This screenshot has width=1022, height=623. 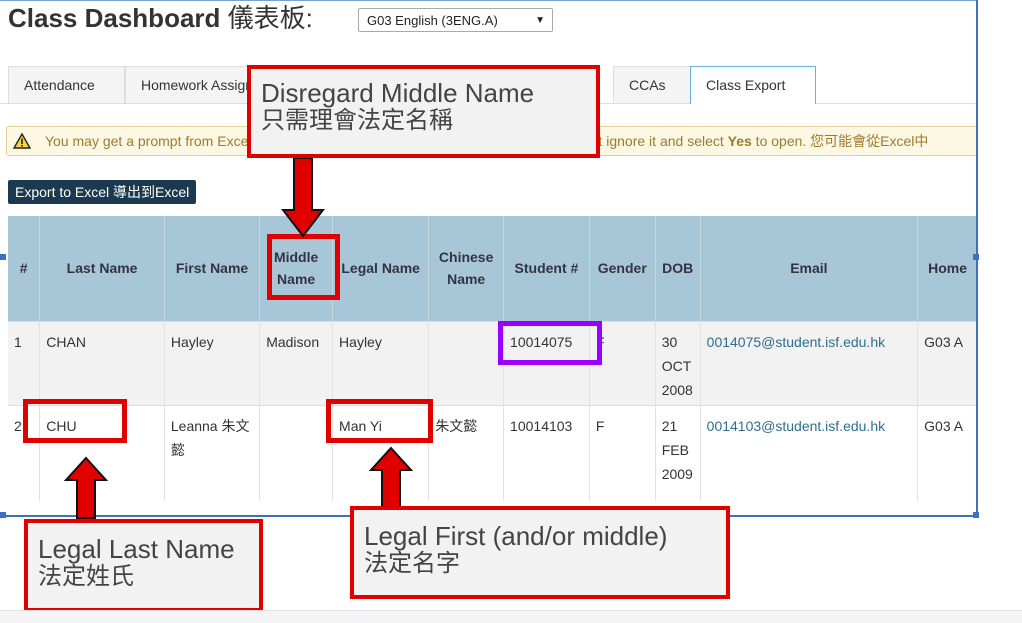 I want to click on callout-first-cn: 法定名字, so click(x=412, y=563).